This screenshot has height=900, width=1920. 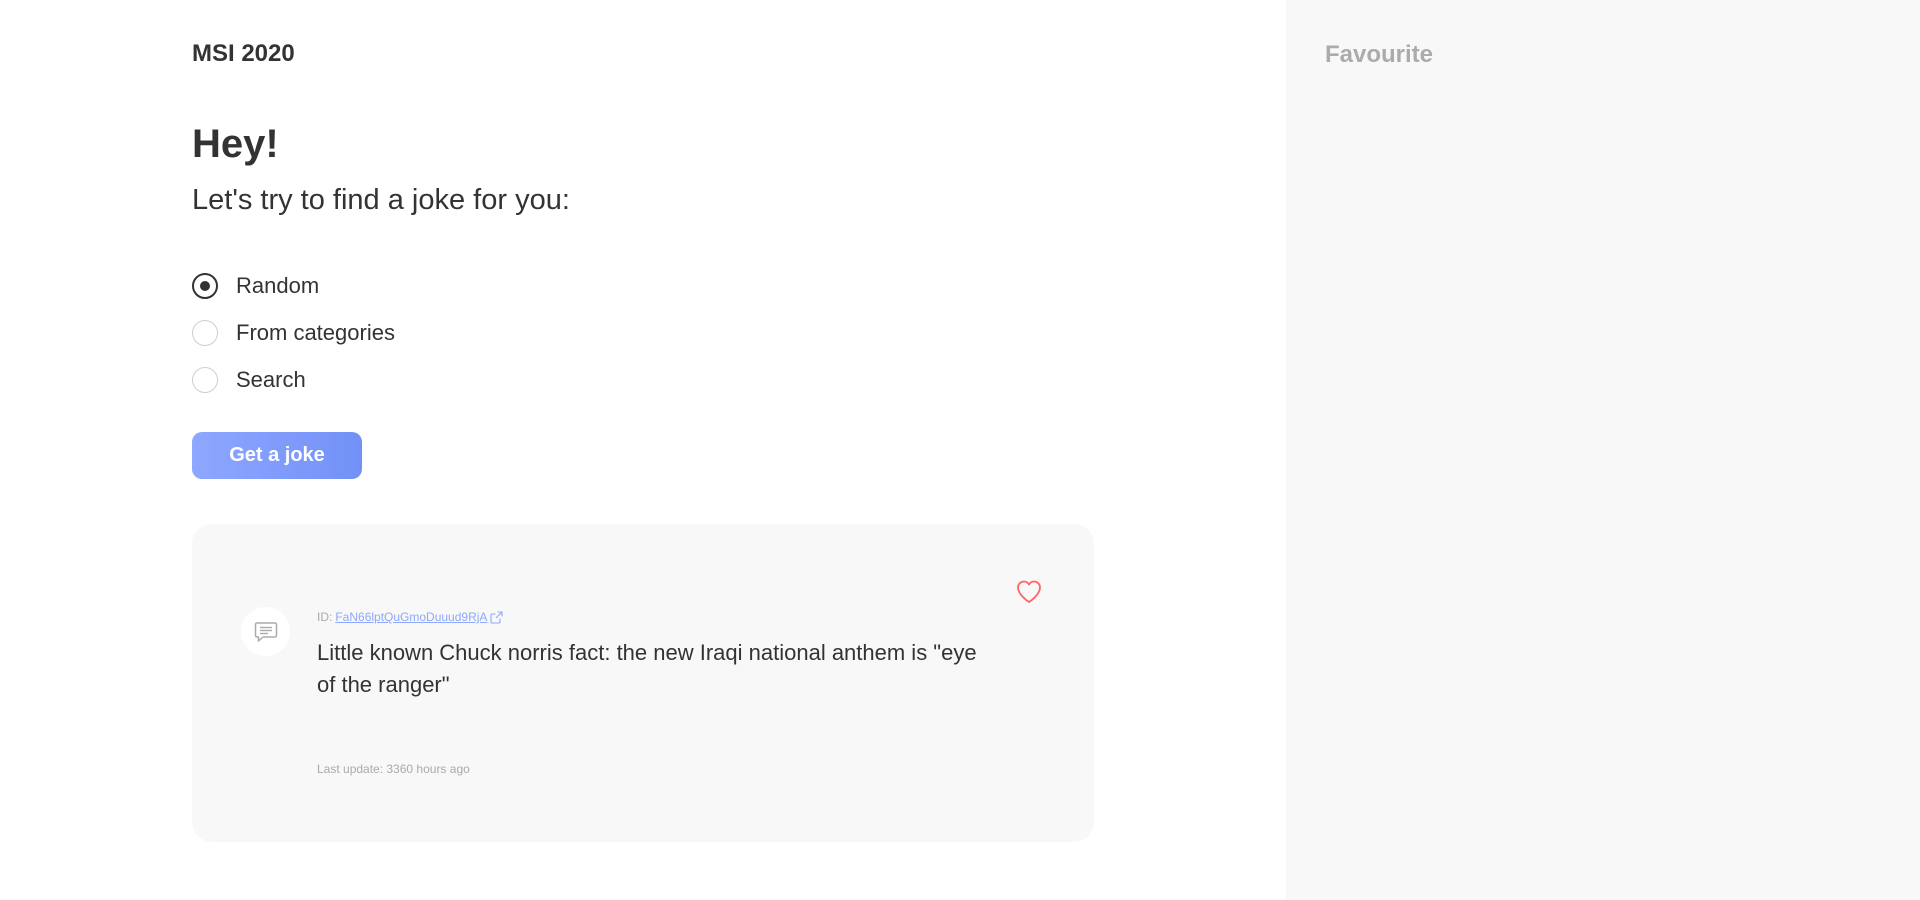 What do you see at coordinates (243, 54) in the screenshot?
I see `brand-logo: MSI 2020` at bounding box center [243, 54].